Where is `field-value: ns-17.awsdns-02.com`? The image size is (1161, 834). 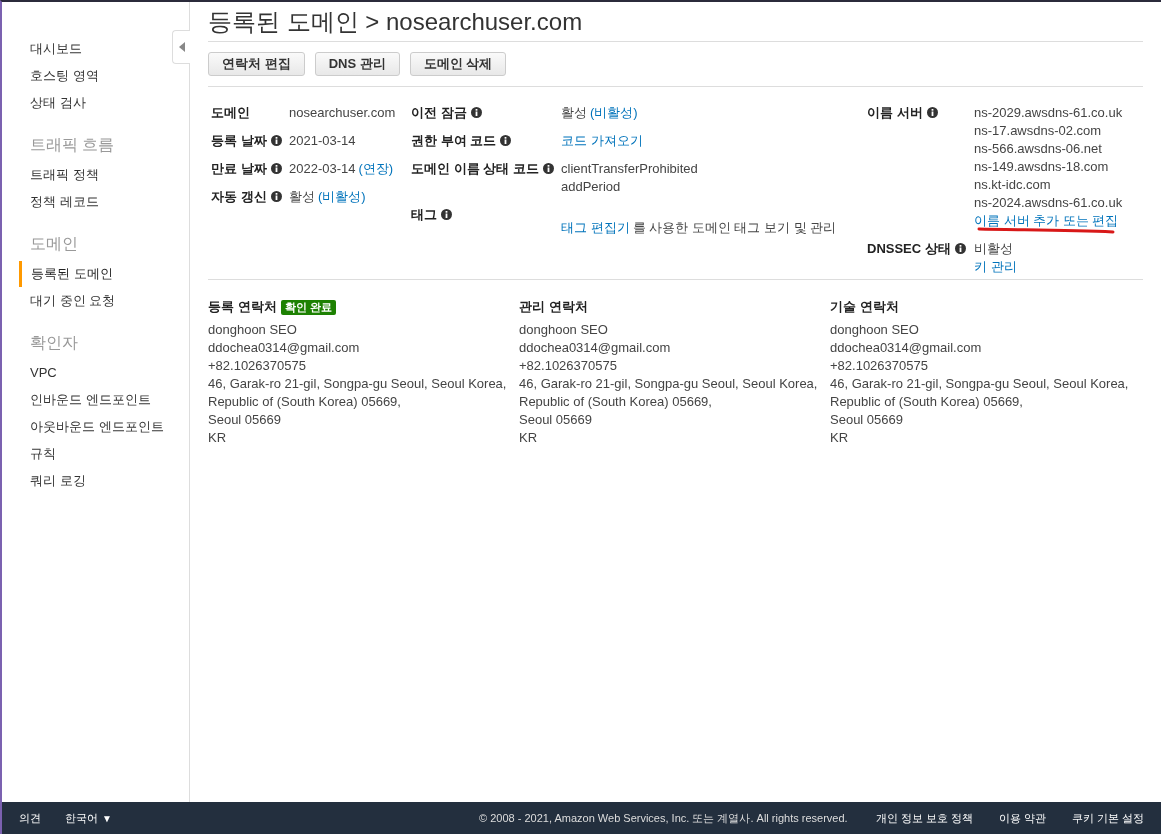
field-value: ns-17.awsdns-02.com is located at coordinates (1038, 131).